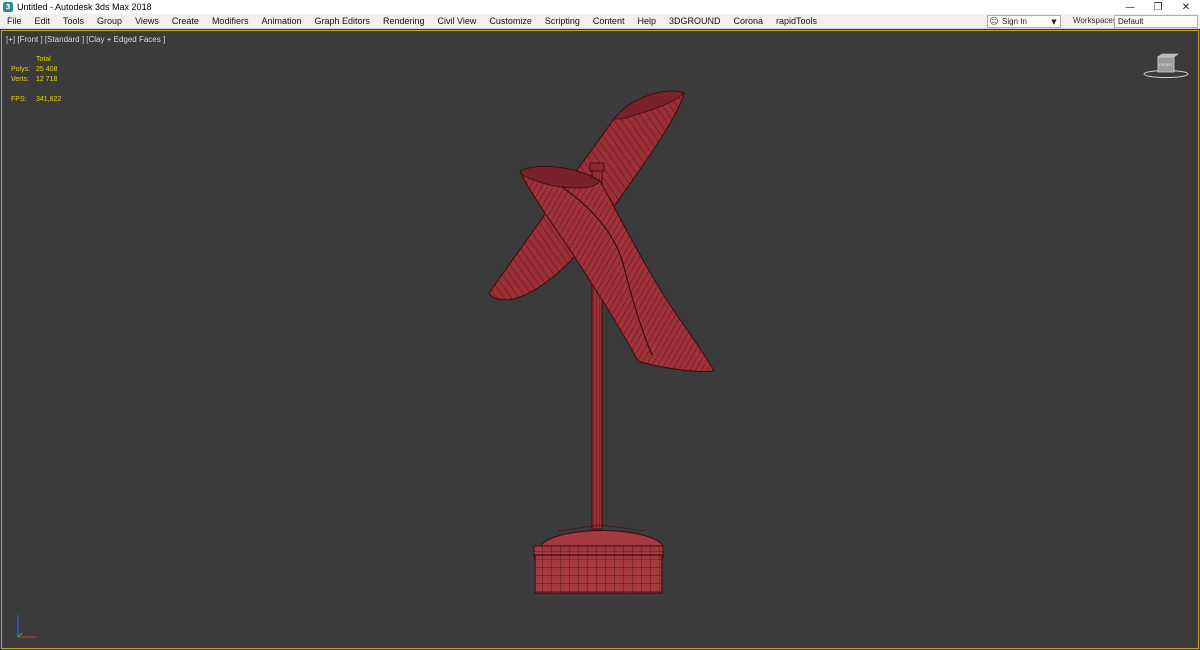 This screenshot has height=650, width=1200. Describe the element at coordinates (84, 7) in the screenshot. I see `window-title: Untitled - Autodesk 3ds Max 2018` at that location.